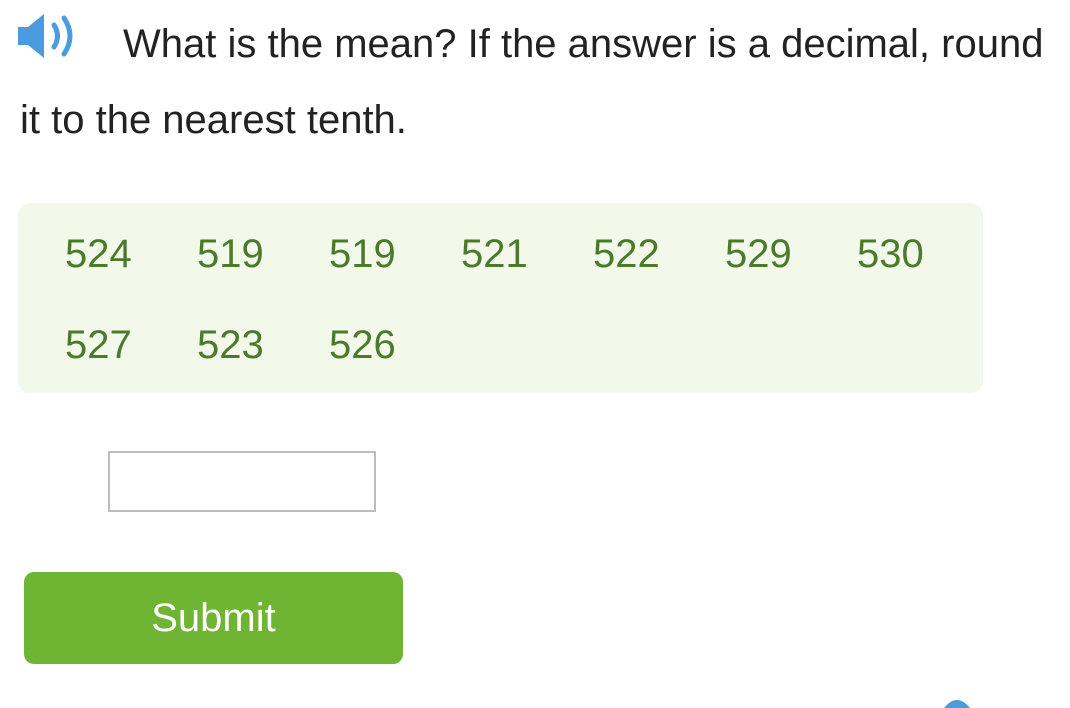  What do you see at coordinates (230, 345) in the screenshot?
I see `data-value: 523` at bounding box center [230, 345].